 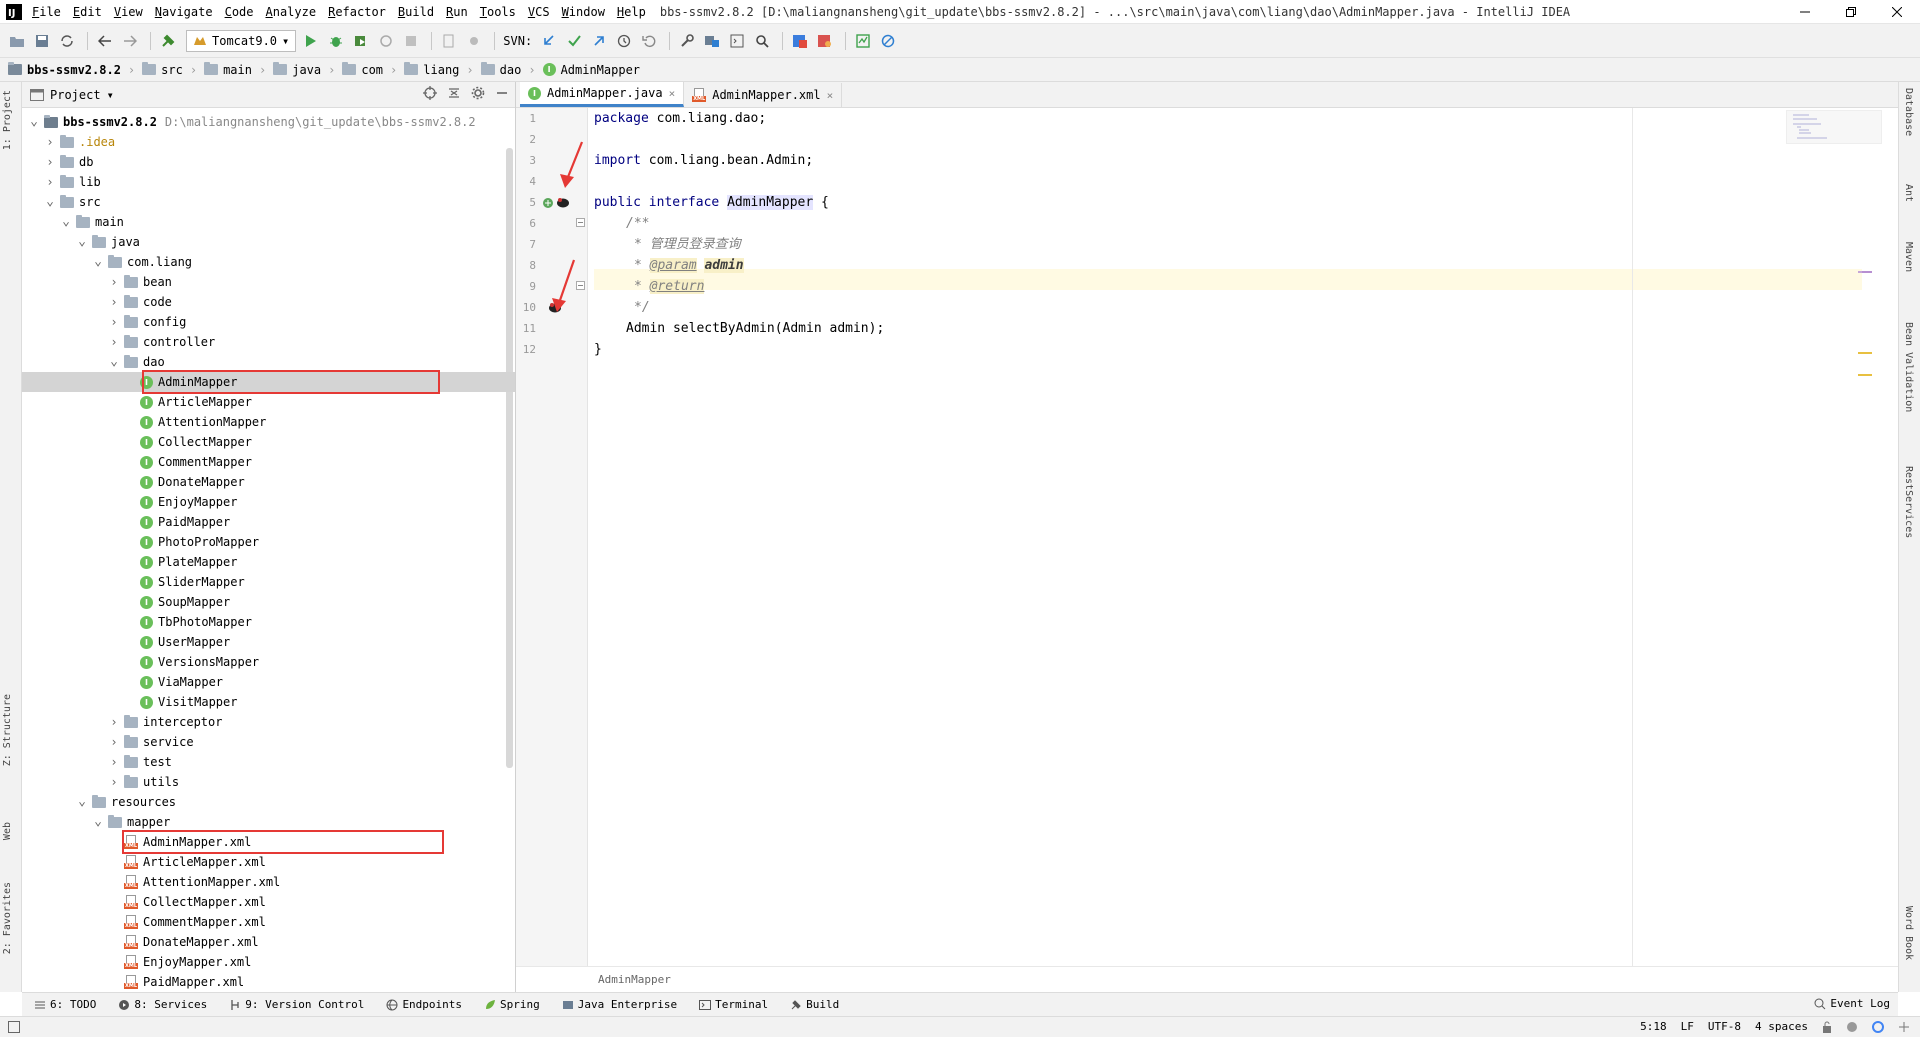 What do you see at coordinates (268, 162) in the screenshot?
I see `tree-folder: › db` at bounding box center [268, 162].